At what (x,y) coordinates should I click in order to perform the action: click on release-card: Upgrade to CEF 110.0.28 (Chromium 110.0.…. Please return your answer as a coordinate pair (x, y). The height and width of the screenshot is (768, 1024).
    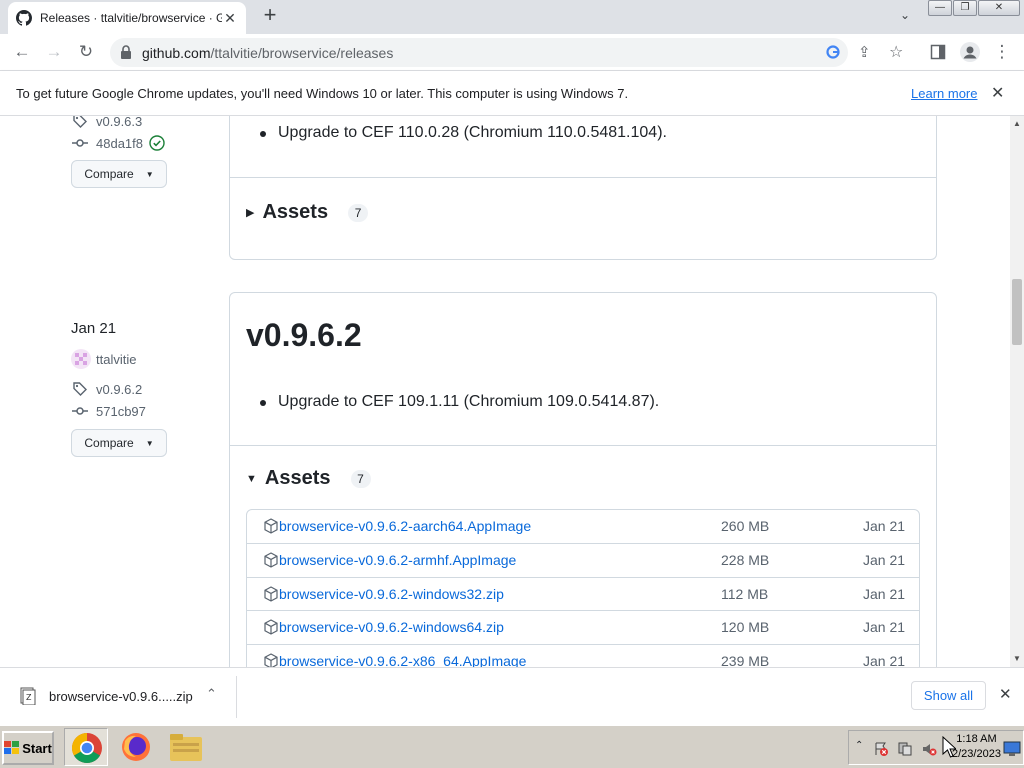
    Looking at the image, I should click on (583, 188).